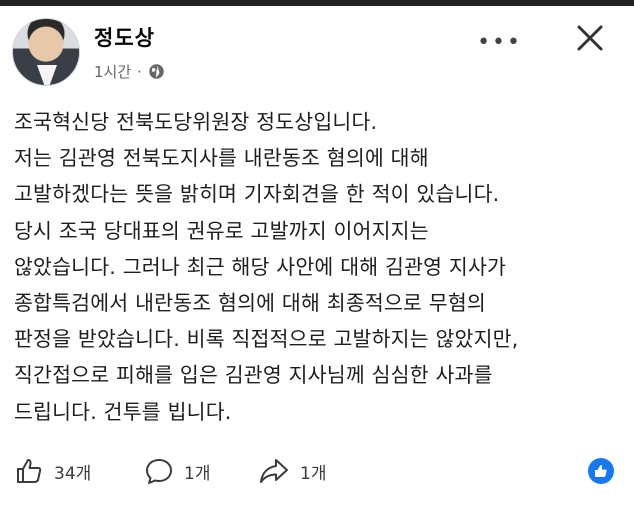 The width and height of the screenshot is (634, 505). I want to click on post-line: 판정을 받았습니다. 비록 직접적으로 고발하지는 않았지만,, so click(266, 339).